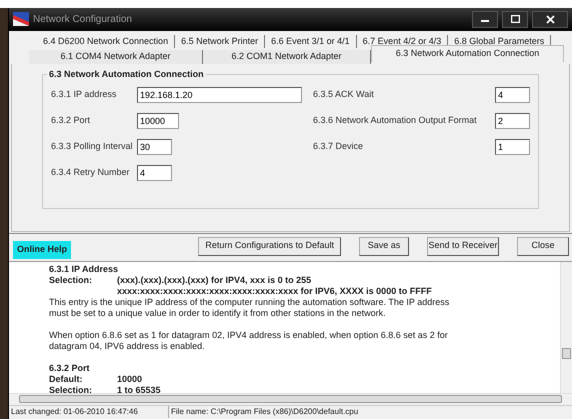 This screenshot has height=419, width=572. I want to click on field-label: 6.3.5 ACK Wait, so click(344, 95).